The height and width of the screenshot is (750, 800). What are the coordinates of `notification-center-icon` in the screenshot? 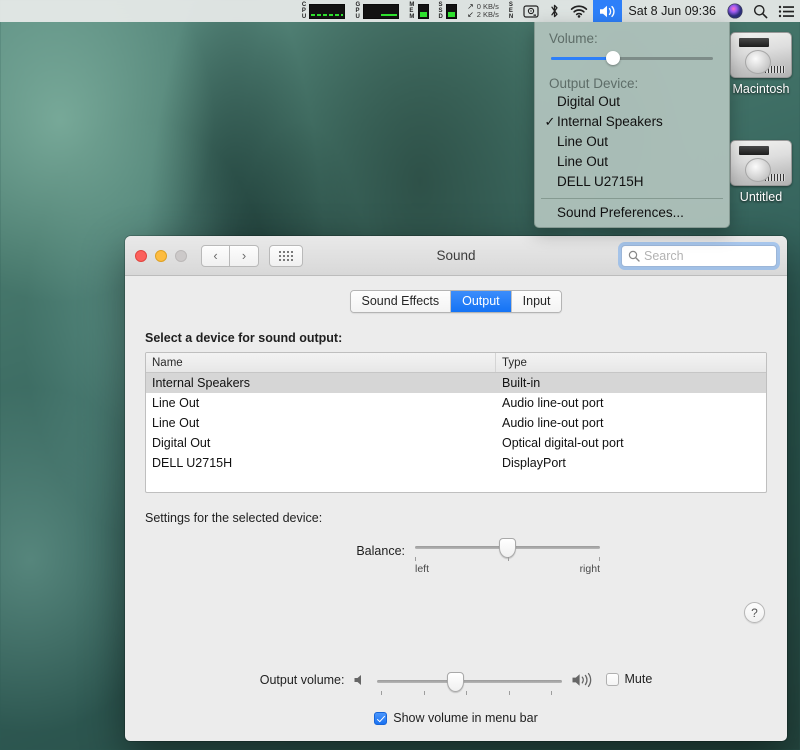 It's located at (786, 11).